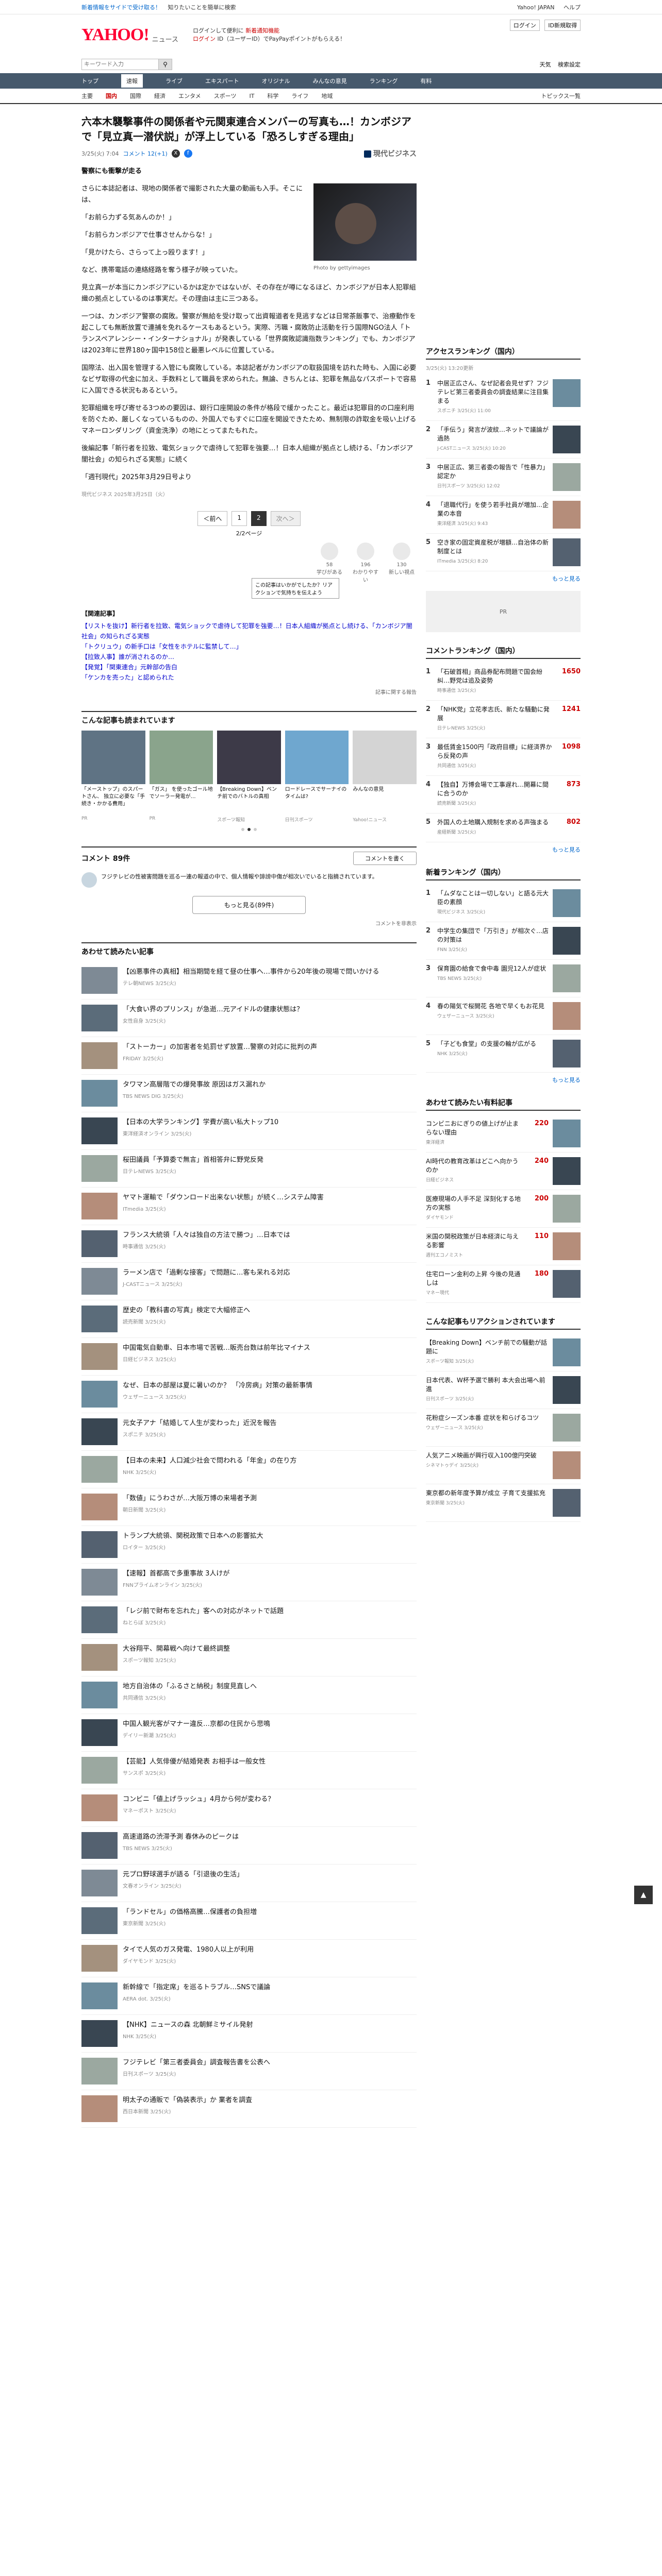 Image resolution: width=662 pixels, height=2576 pixels. I want to click on rank-item: AI時代の教育改革はどこへ向かうのか 日経ビジネス 240, so click(503, 1171).